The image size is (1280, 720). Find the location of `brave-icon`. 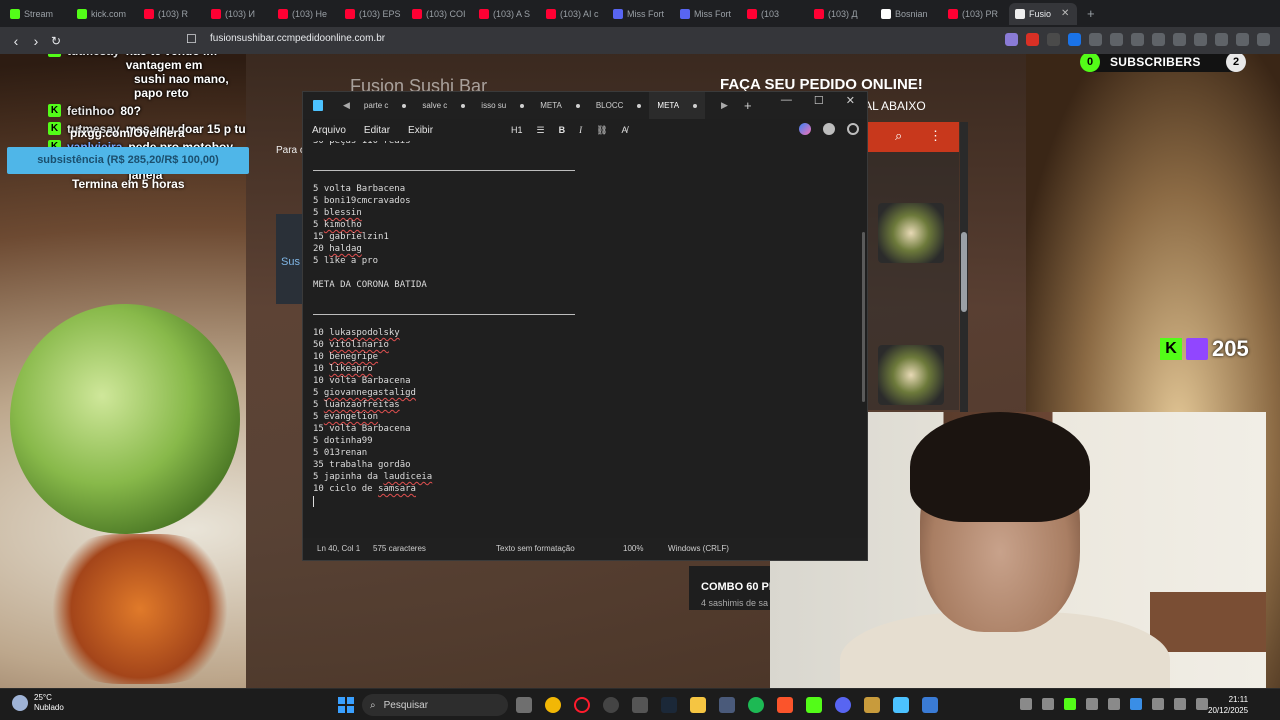

brave-icon is located at coordinates (785, 705).